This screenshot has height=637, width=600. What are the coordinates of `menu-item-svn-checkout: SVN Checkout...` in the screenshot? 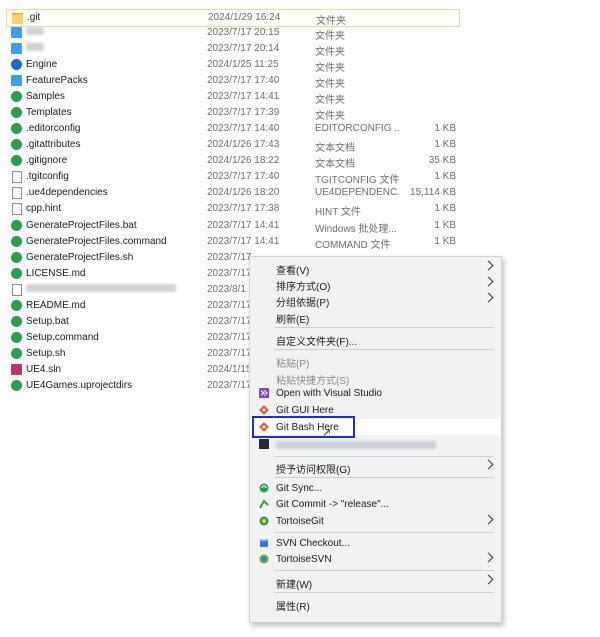 It's located at (375, 543).